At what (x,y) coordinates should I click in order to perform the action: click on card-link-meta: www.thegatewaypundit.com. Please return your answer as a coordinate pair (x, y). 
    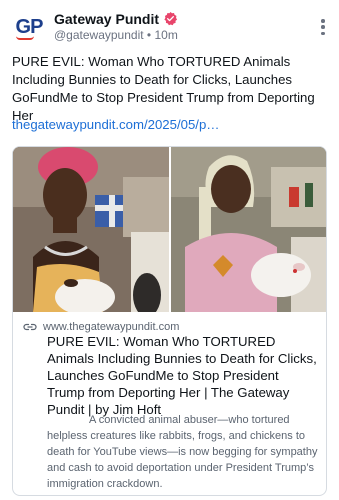
    Looking at the image, I should click on (101, 327).